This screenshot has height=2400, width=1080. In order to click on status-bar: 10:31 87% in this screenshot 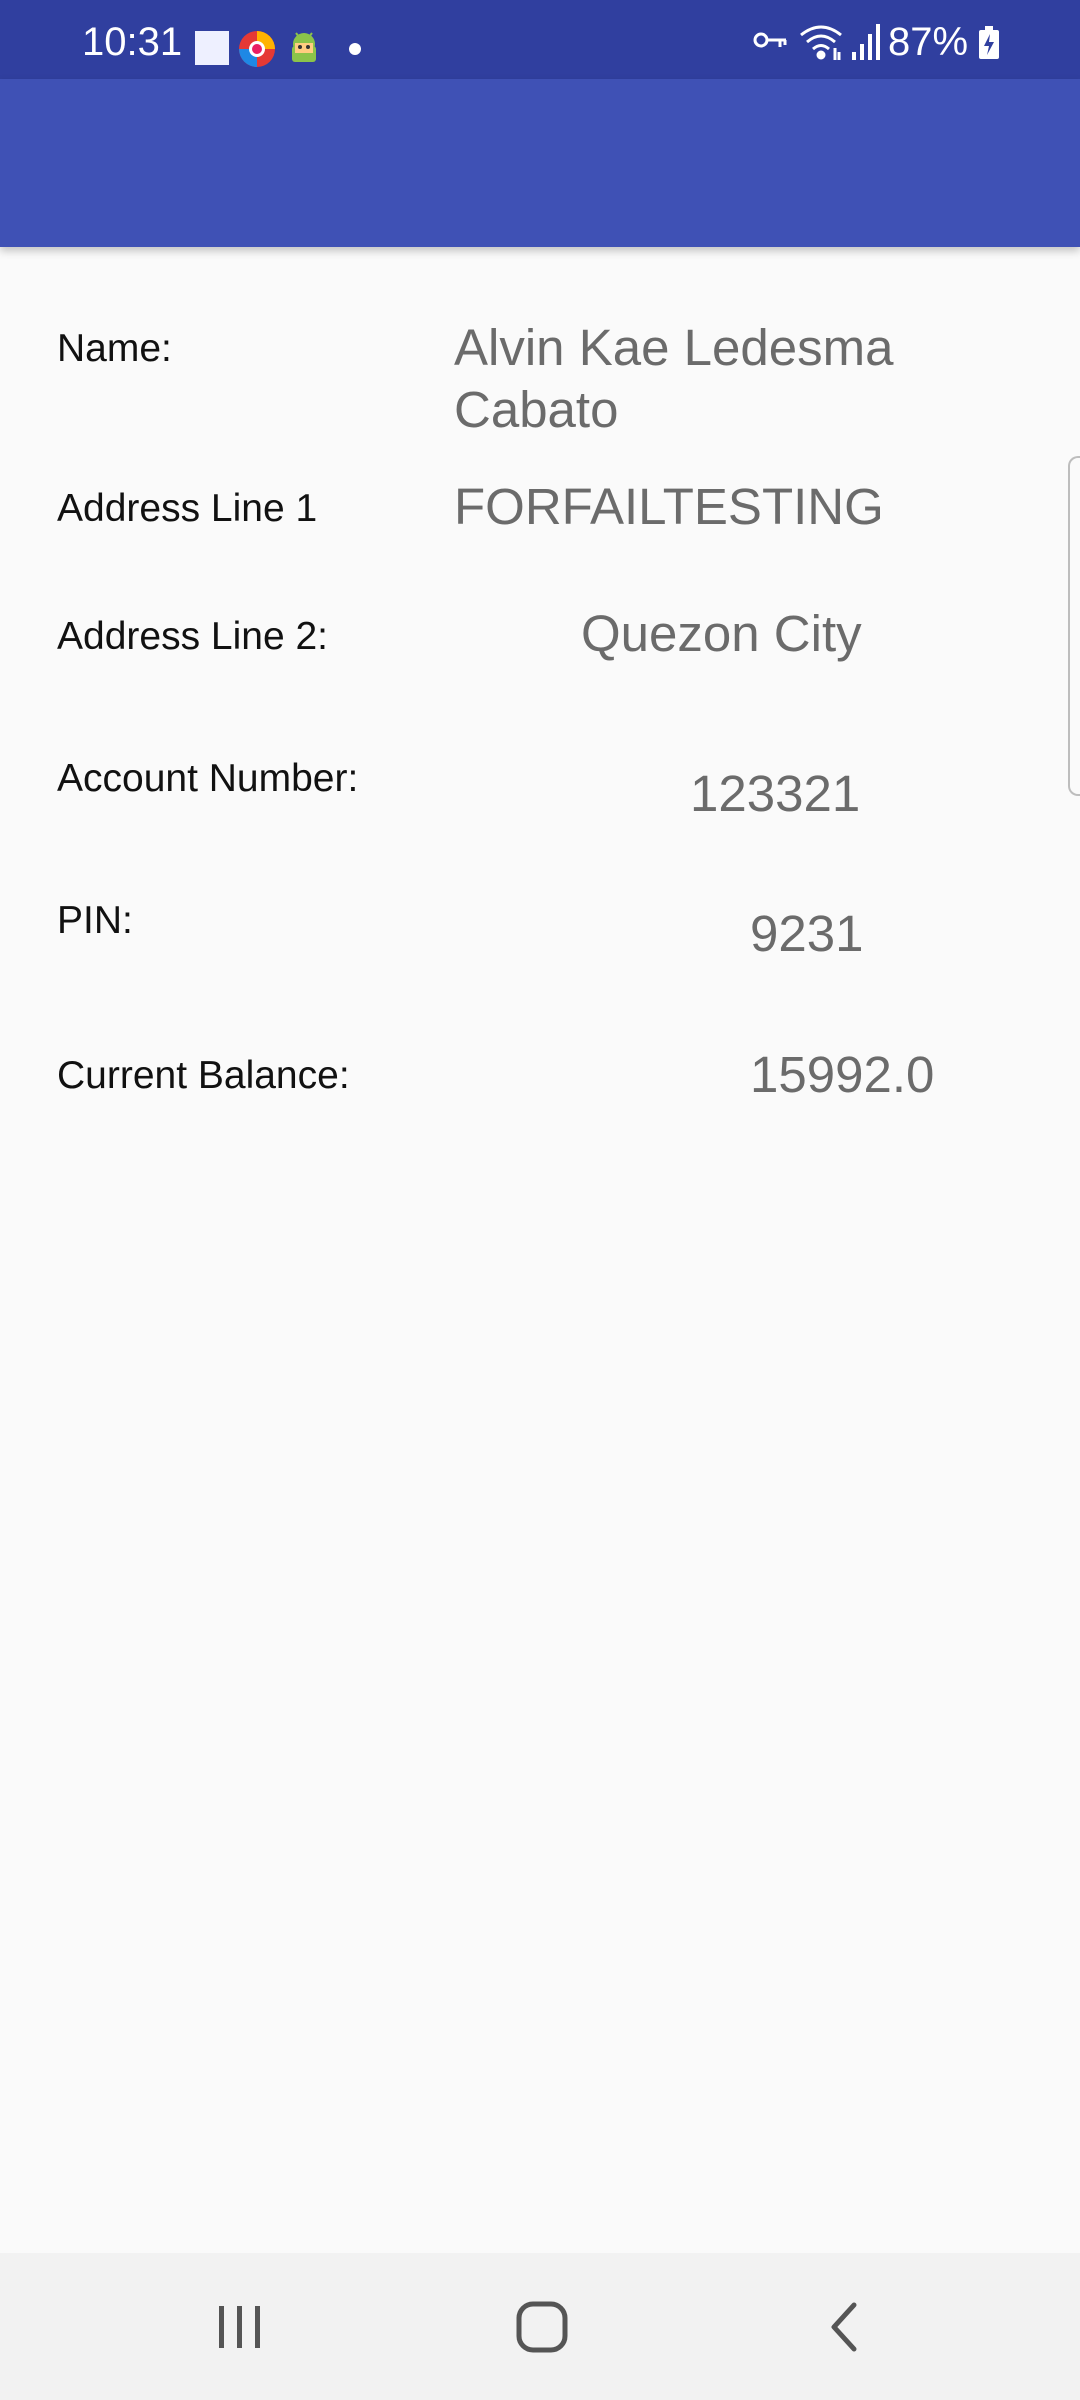, I will do `click(540, 39)`.